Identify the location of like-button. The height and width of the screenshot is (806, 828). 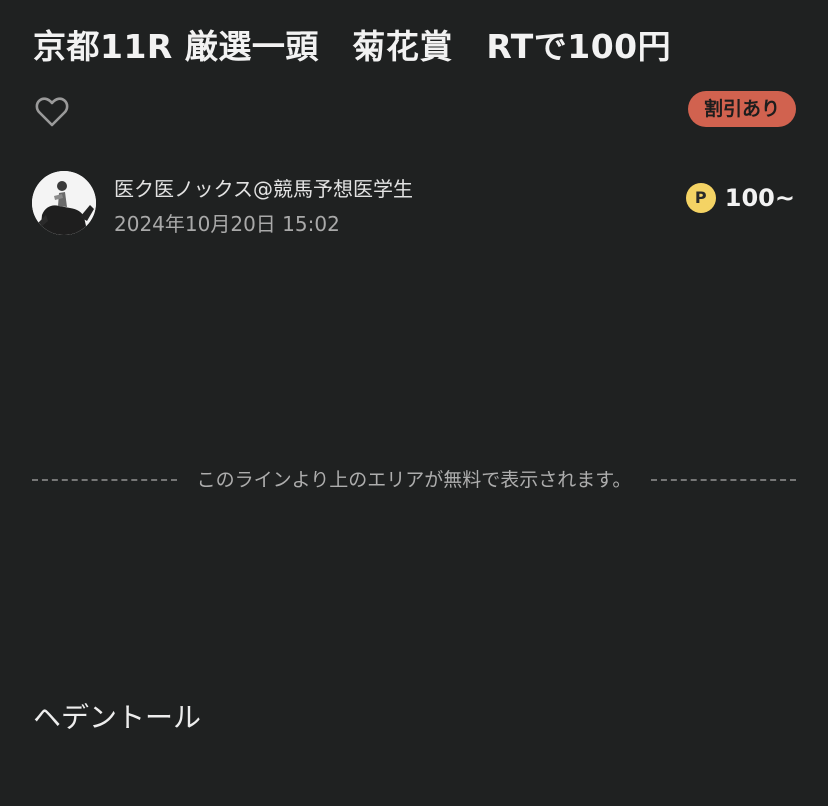
(52, 112).